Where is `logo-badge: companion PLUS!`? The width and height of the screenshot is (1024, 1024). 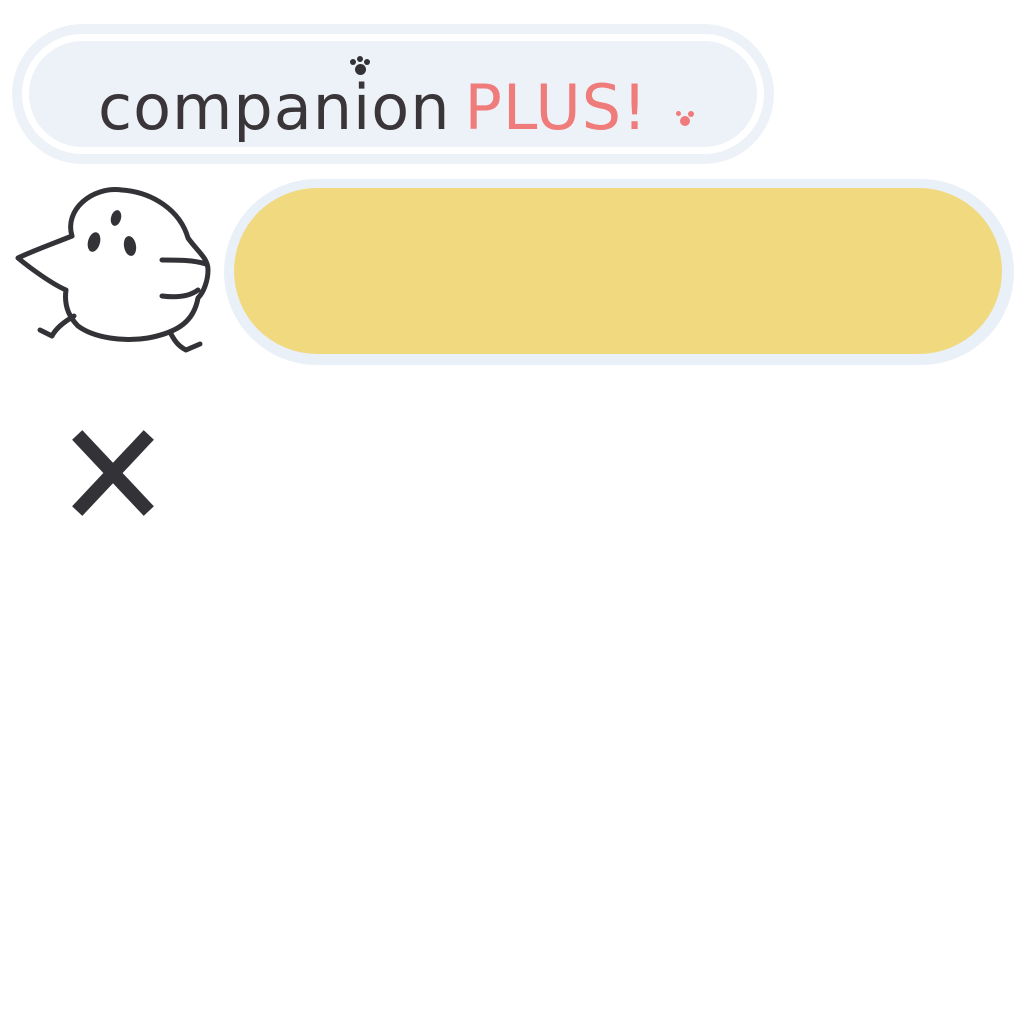 logo-badge: companion PLUS! is located at coordinates (393, 94).